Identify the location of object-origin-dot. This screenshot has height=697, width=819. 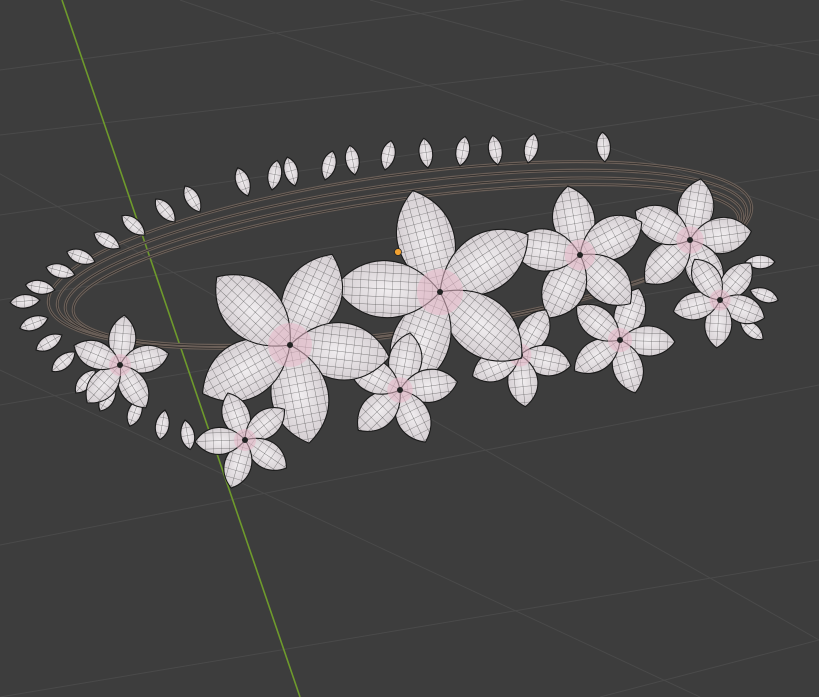
(398, 252).